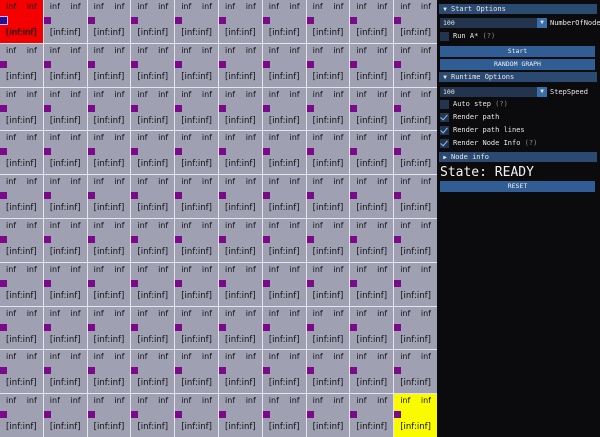  Describe the element at coordinates (518, 9) in the screenshot. I see `start-options-header: ▼ Start Options` at that location.